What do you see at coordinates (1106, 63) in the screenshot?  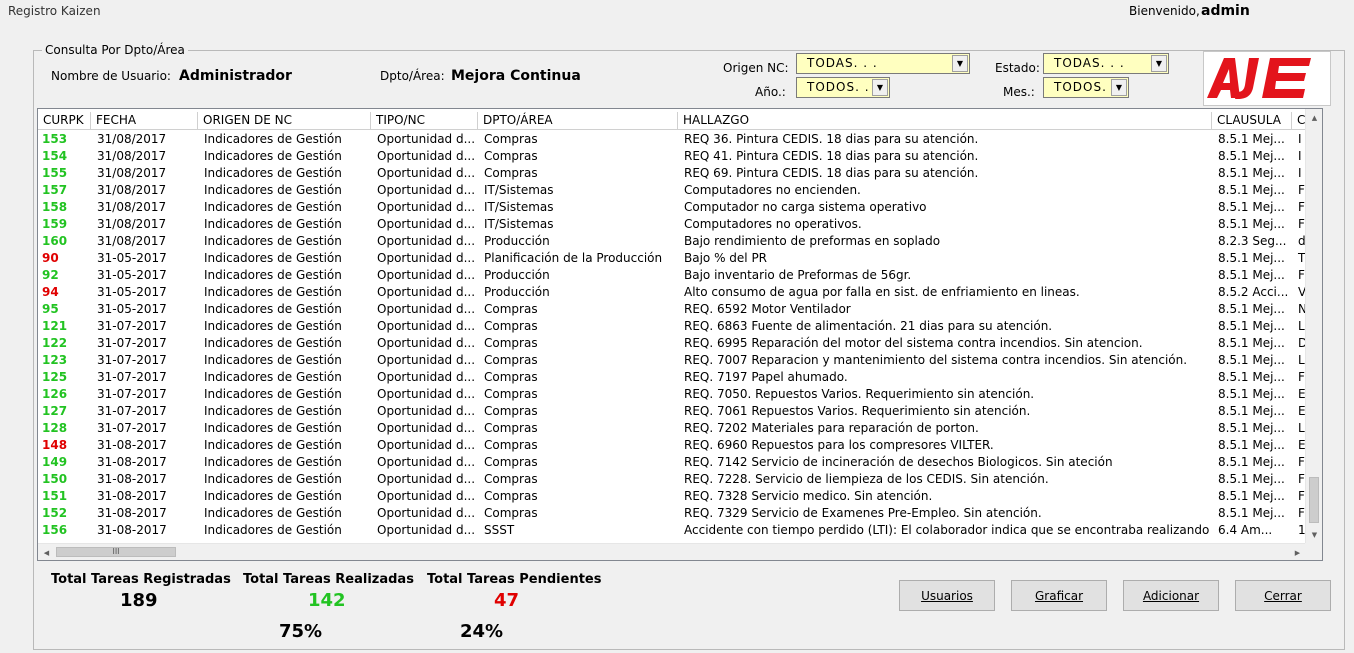 I see `estado-combo: TODAS. . . ▼` at bounding box center [1106, 63].